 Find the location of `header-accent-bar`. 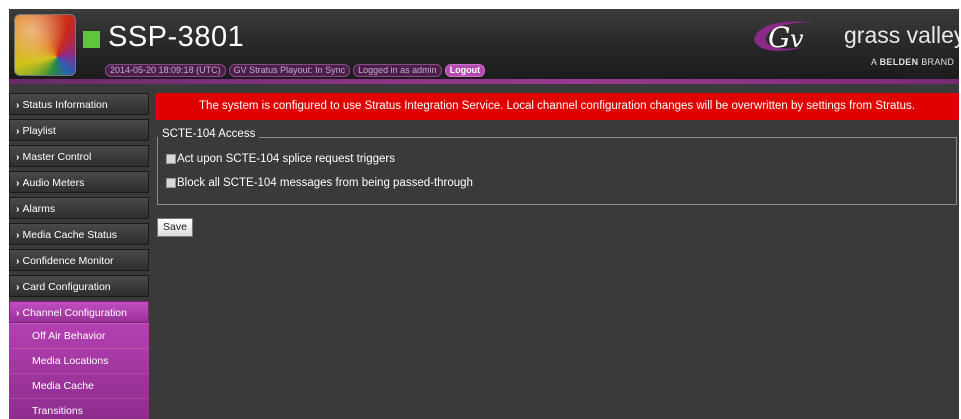

header-accent-bar is located at coordinates (484, 81).